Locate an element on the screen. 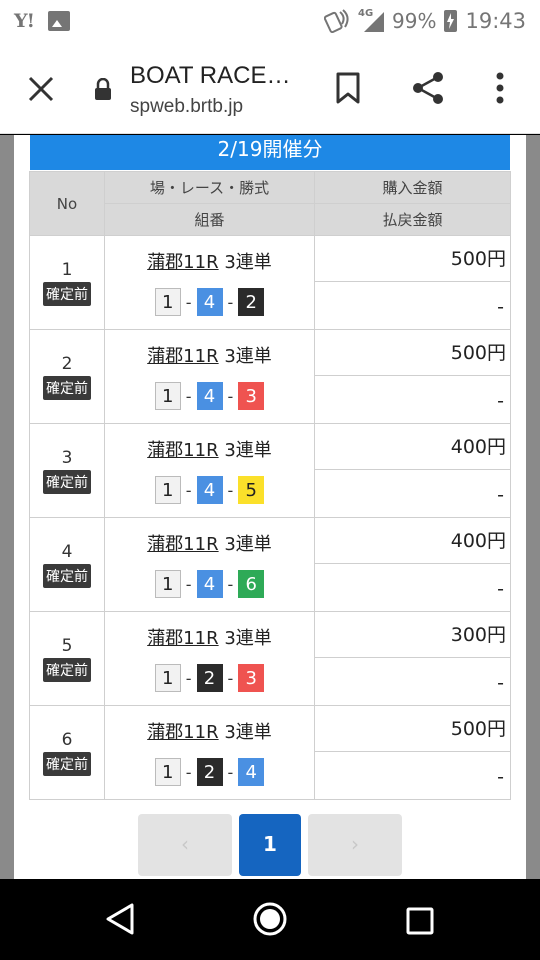 This screenshot has width=540, height=960. next-page-button: › is located at coordinates (355, 845).